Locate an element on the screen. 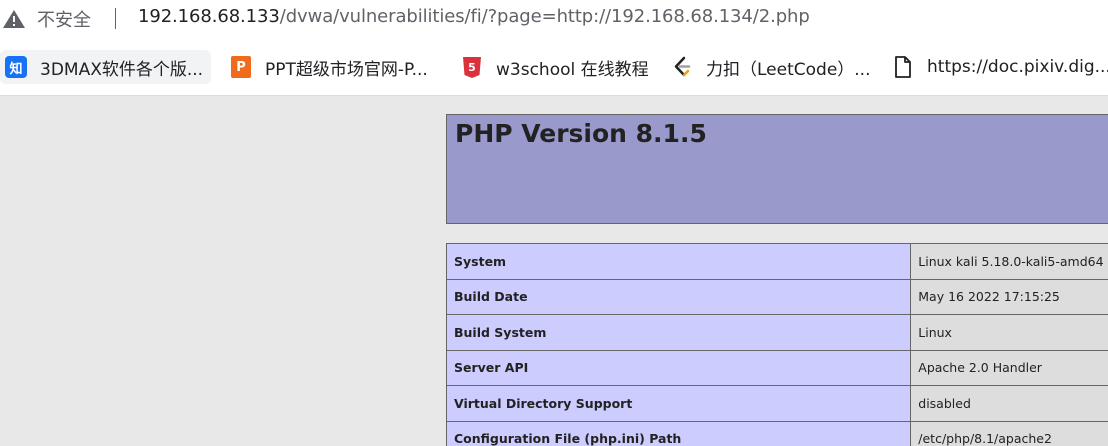 Image resolution: width=1108 pixels, height=446 pixels. row-value: /etc/php/8.1/apache2 is located at coordinates (1009, 433).